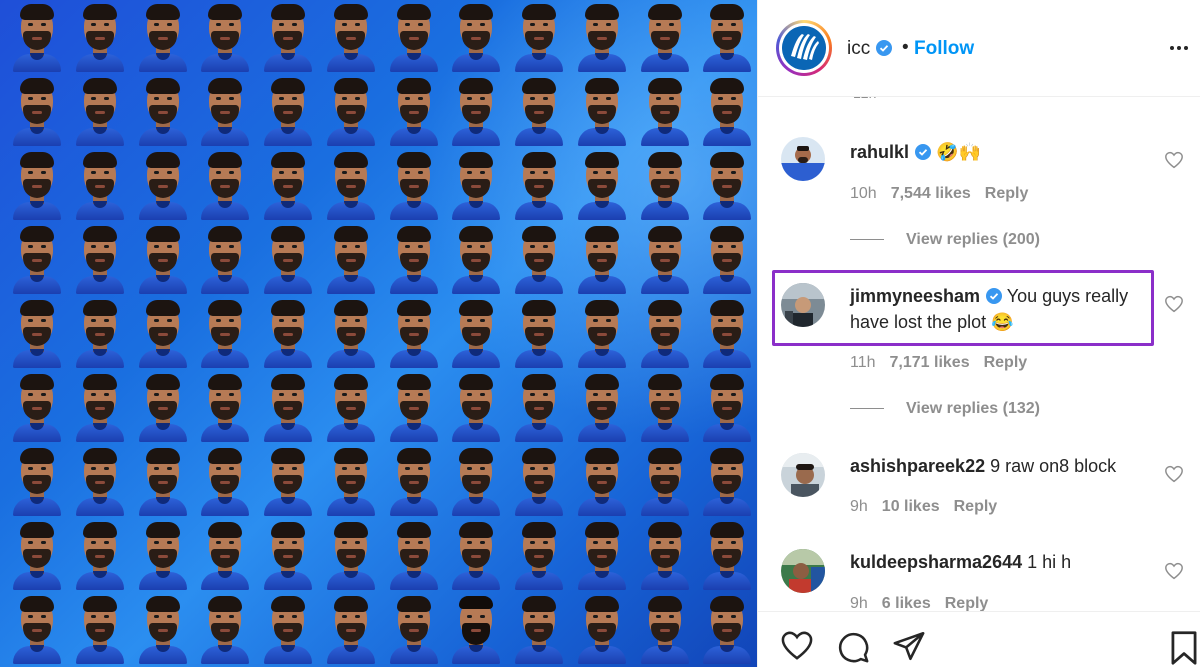  Describe the element at coordinates (973, 408) in the screenshot. I see `view-replies-label: View replies (132)` at that location.